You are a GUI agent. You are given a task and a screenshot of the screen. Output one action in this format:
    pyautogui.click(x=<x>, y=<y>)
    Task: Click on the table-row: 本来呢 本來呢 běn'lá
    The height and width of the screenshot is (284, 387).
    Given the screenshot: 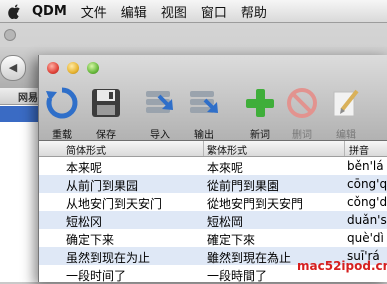 What is the action you would take?
    pyautogui.click(x=213, y=166)
    